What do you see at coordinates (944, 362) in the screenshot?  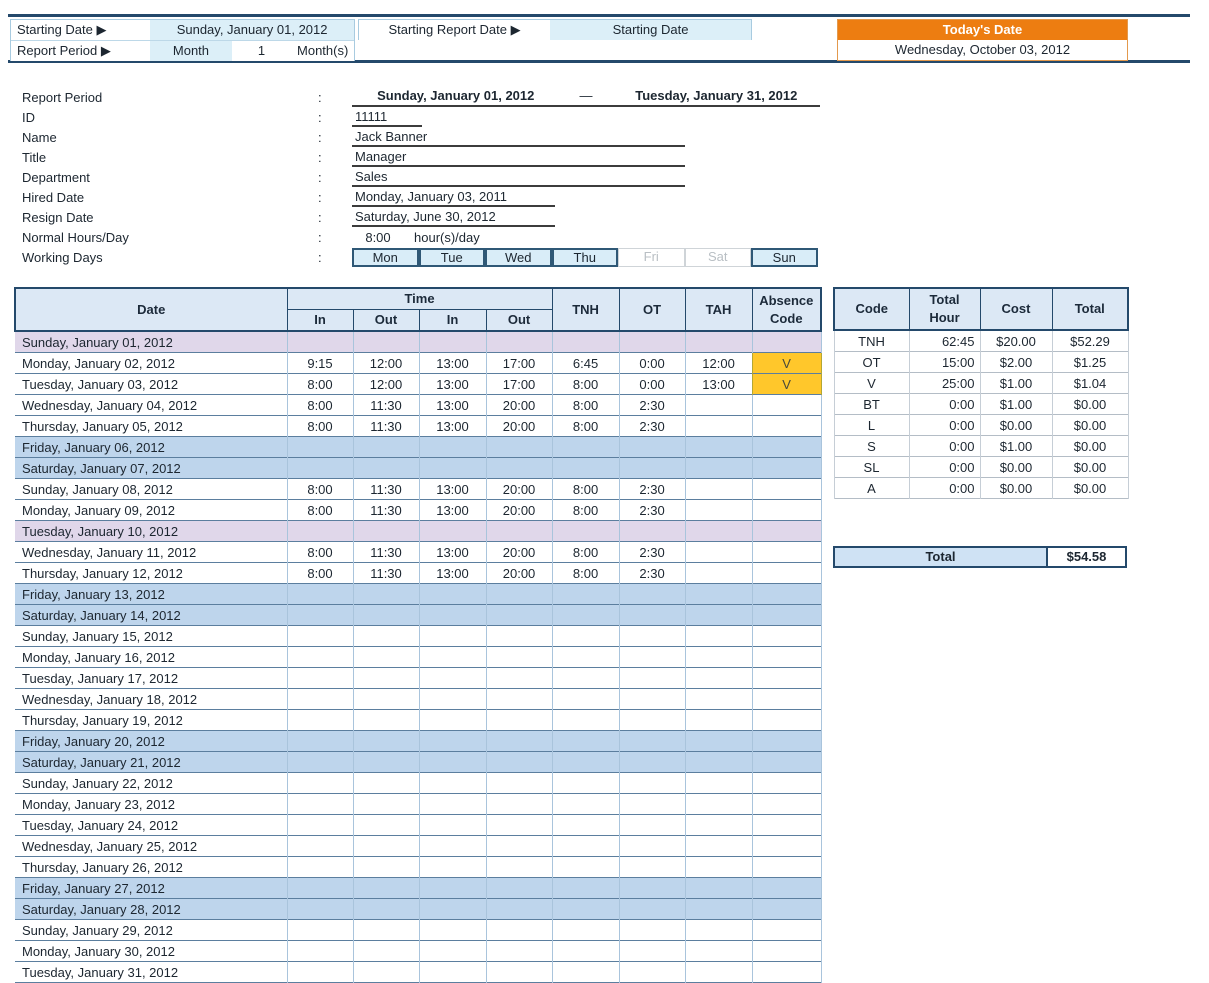 I see `total-hour-cell: 15:00` at bounding box center [944, 362].